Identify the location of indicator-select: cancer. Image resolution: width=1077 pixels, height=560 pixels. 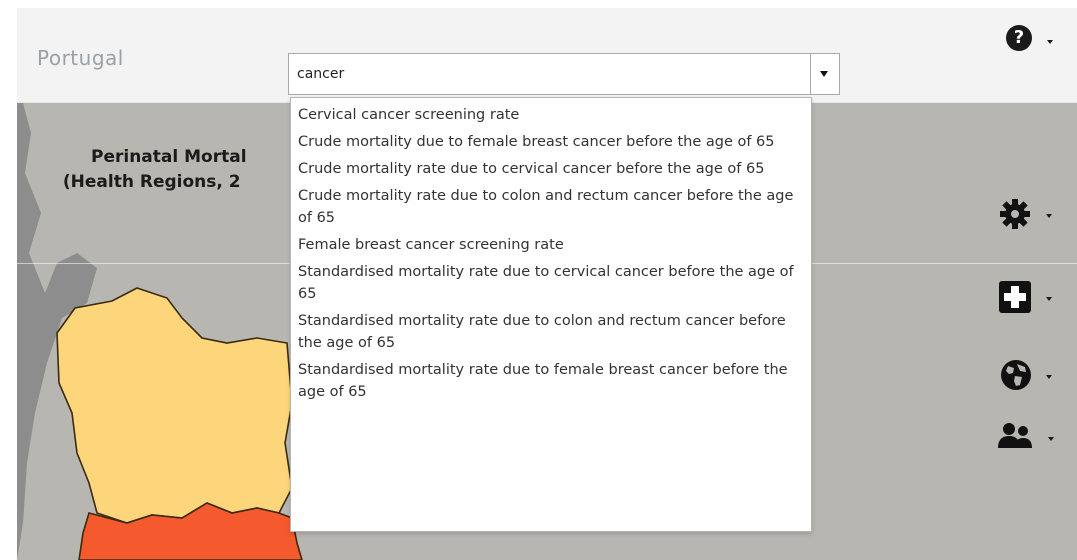
(564, 74).